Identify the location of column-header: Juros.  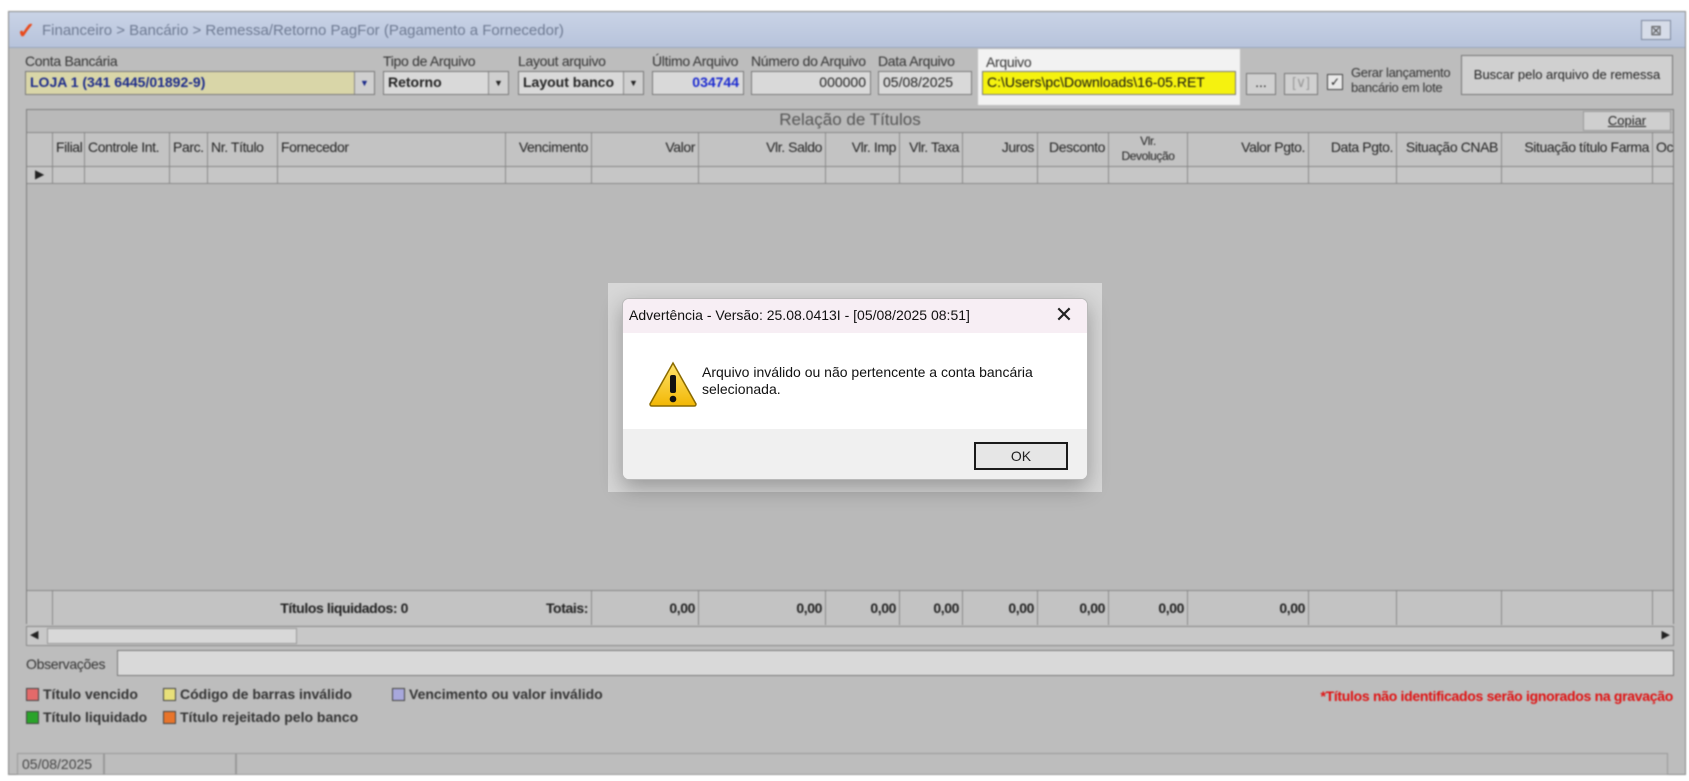
(1000, 149).